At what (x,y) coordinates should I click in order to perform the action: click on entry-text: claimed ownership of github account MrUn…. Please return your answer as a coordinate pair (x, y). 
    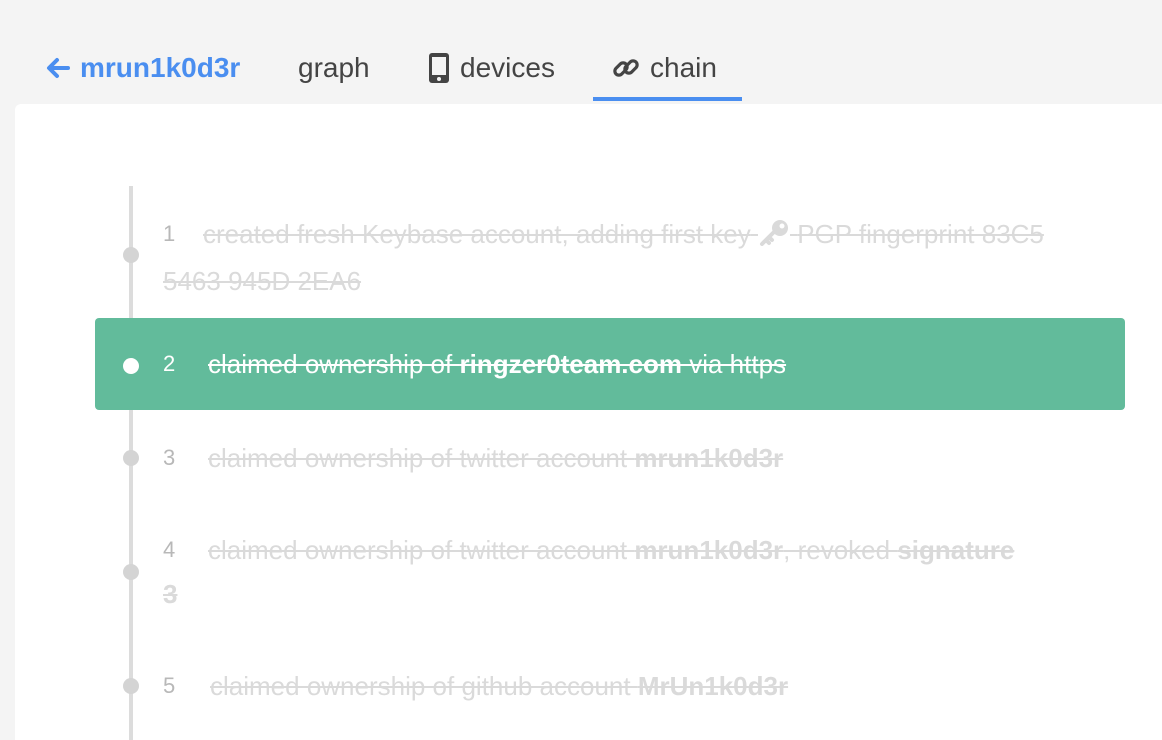
    Looking at the image, I should click on (670, 686).